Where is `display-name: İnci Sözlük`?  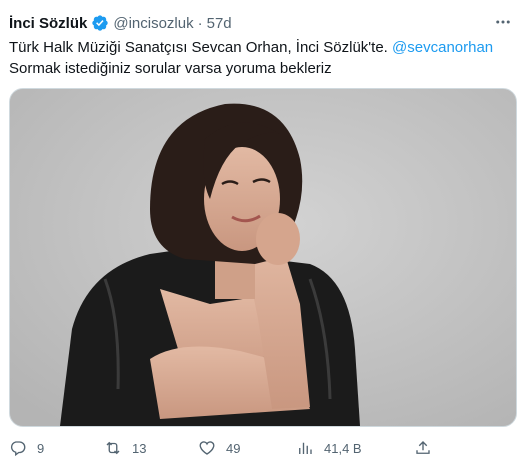
display-name: İnci Sözlük is located at coordinates (48, 23).